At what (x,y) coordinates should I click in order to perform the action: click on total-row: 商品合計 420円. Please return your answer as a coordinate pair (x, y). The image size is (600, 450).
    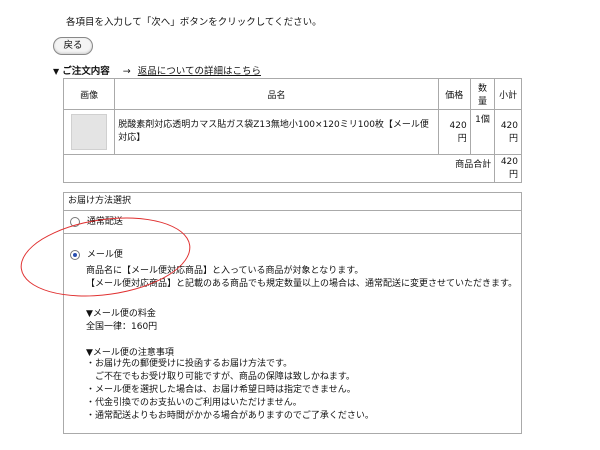
    Looking at the image, I should click on (292, 168).